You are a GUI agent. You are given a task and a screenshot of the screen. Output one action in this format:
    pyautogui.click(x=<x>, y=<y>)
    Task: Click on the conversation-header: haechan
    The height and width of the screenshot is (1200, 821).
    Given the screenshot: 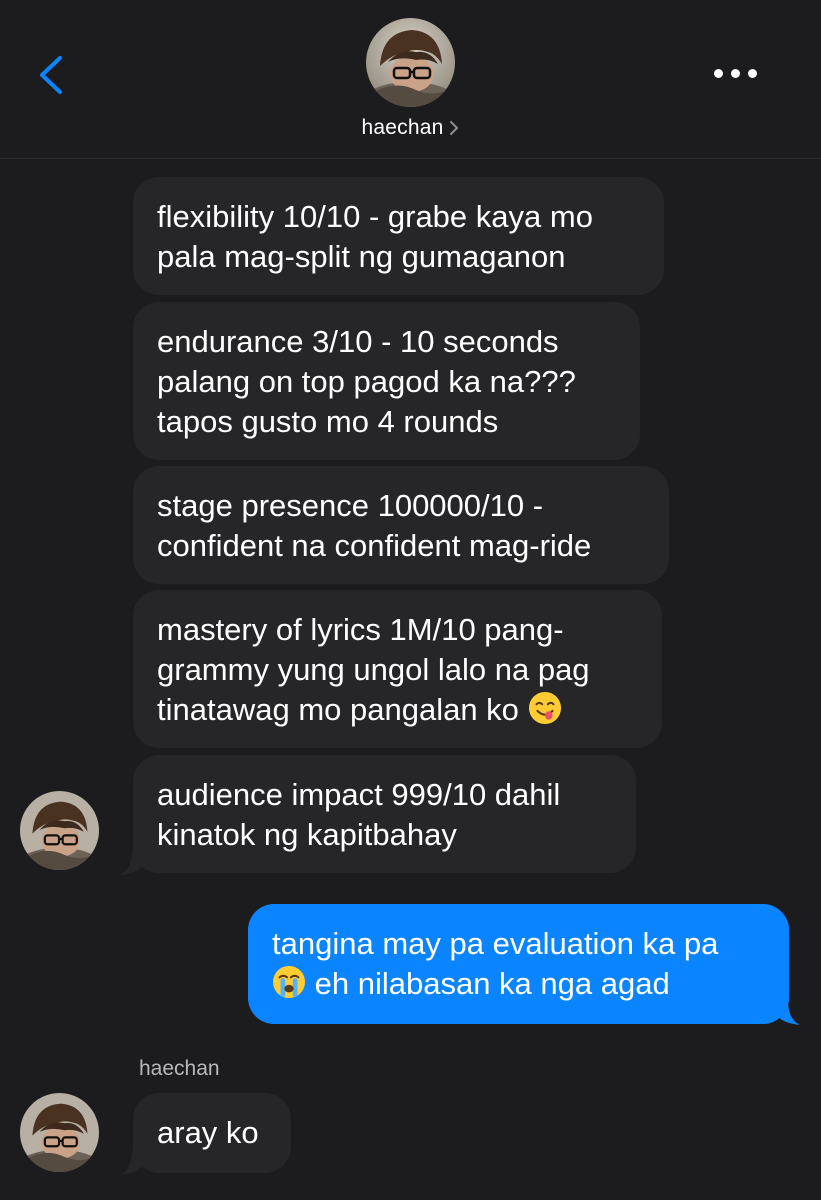 What is the action you would take?
    pyautogui.click(x=410, y=79)
    